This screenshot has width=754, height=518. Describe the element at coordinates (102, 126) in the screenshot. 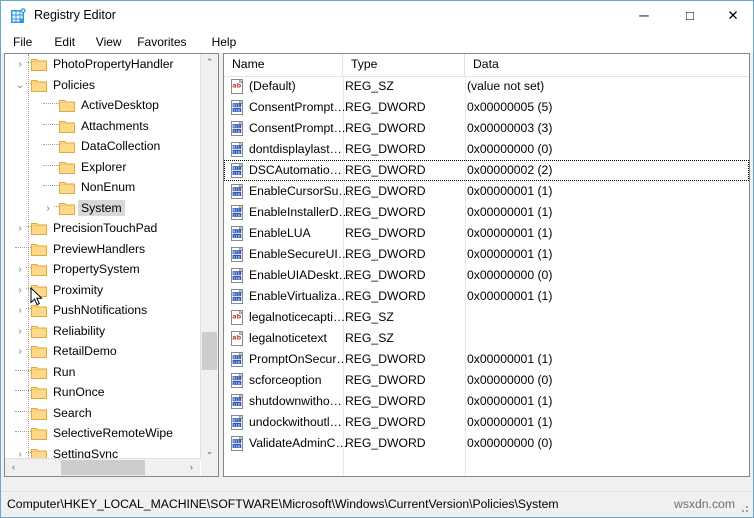

I see `tree-item-attachments: Attachments` at that location.